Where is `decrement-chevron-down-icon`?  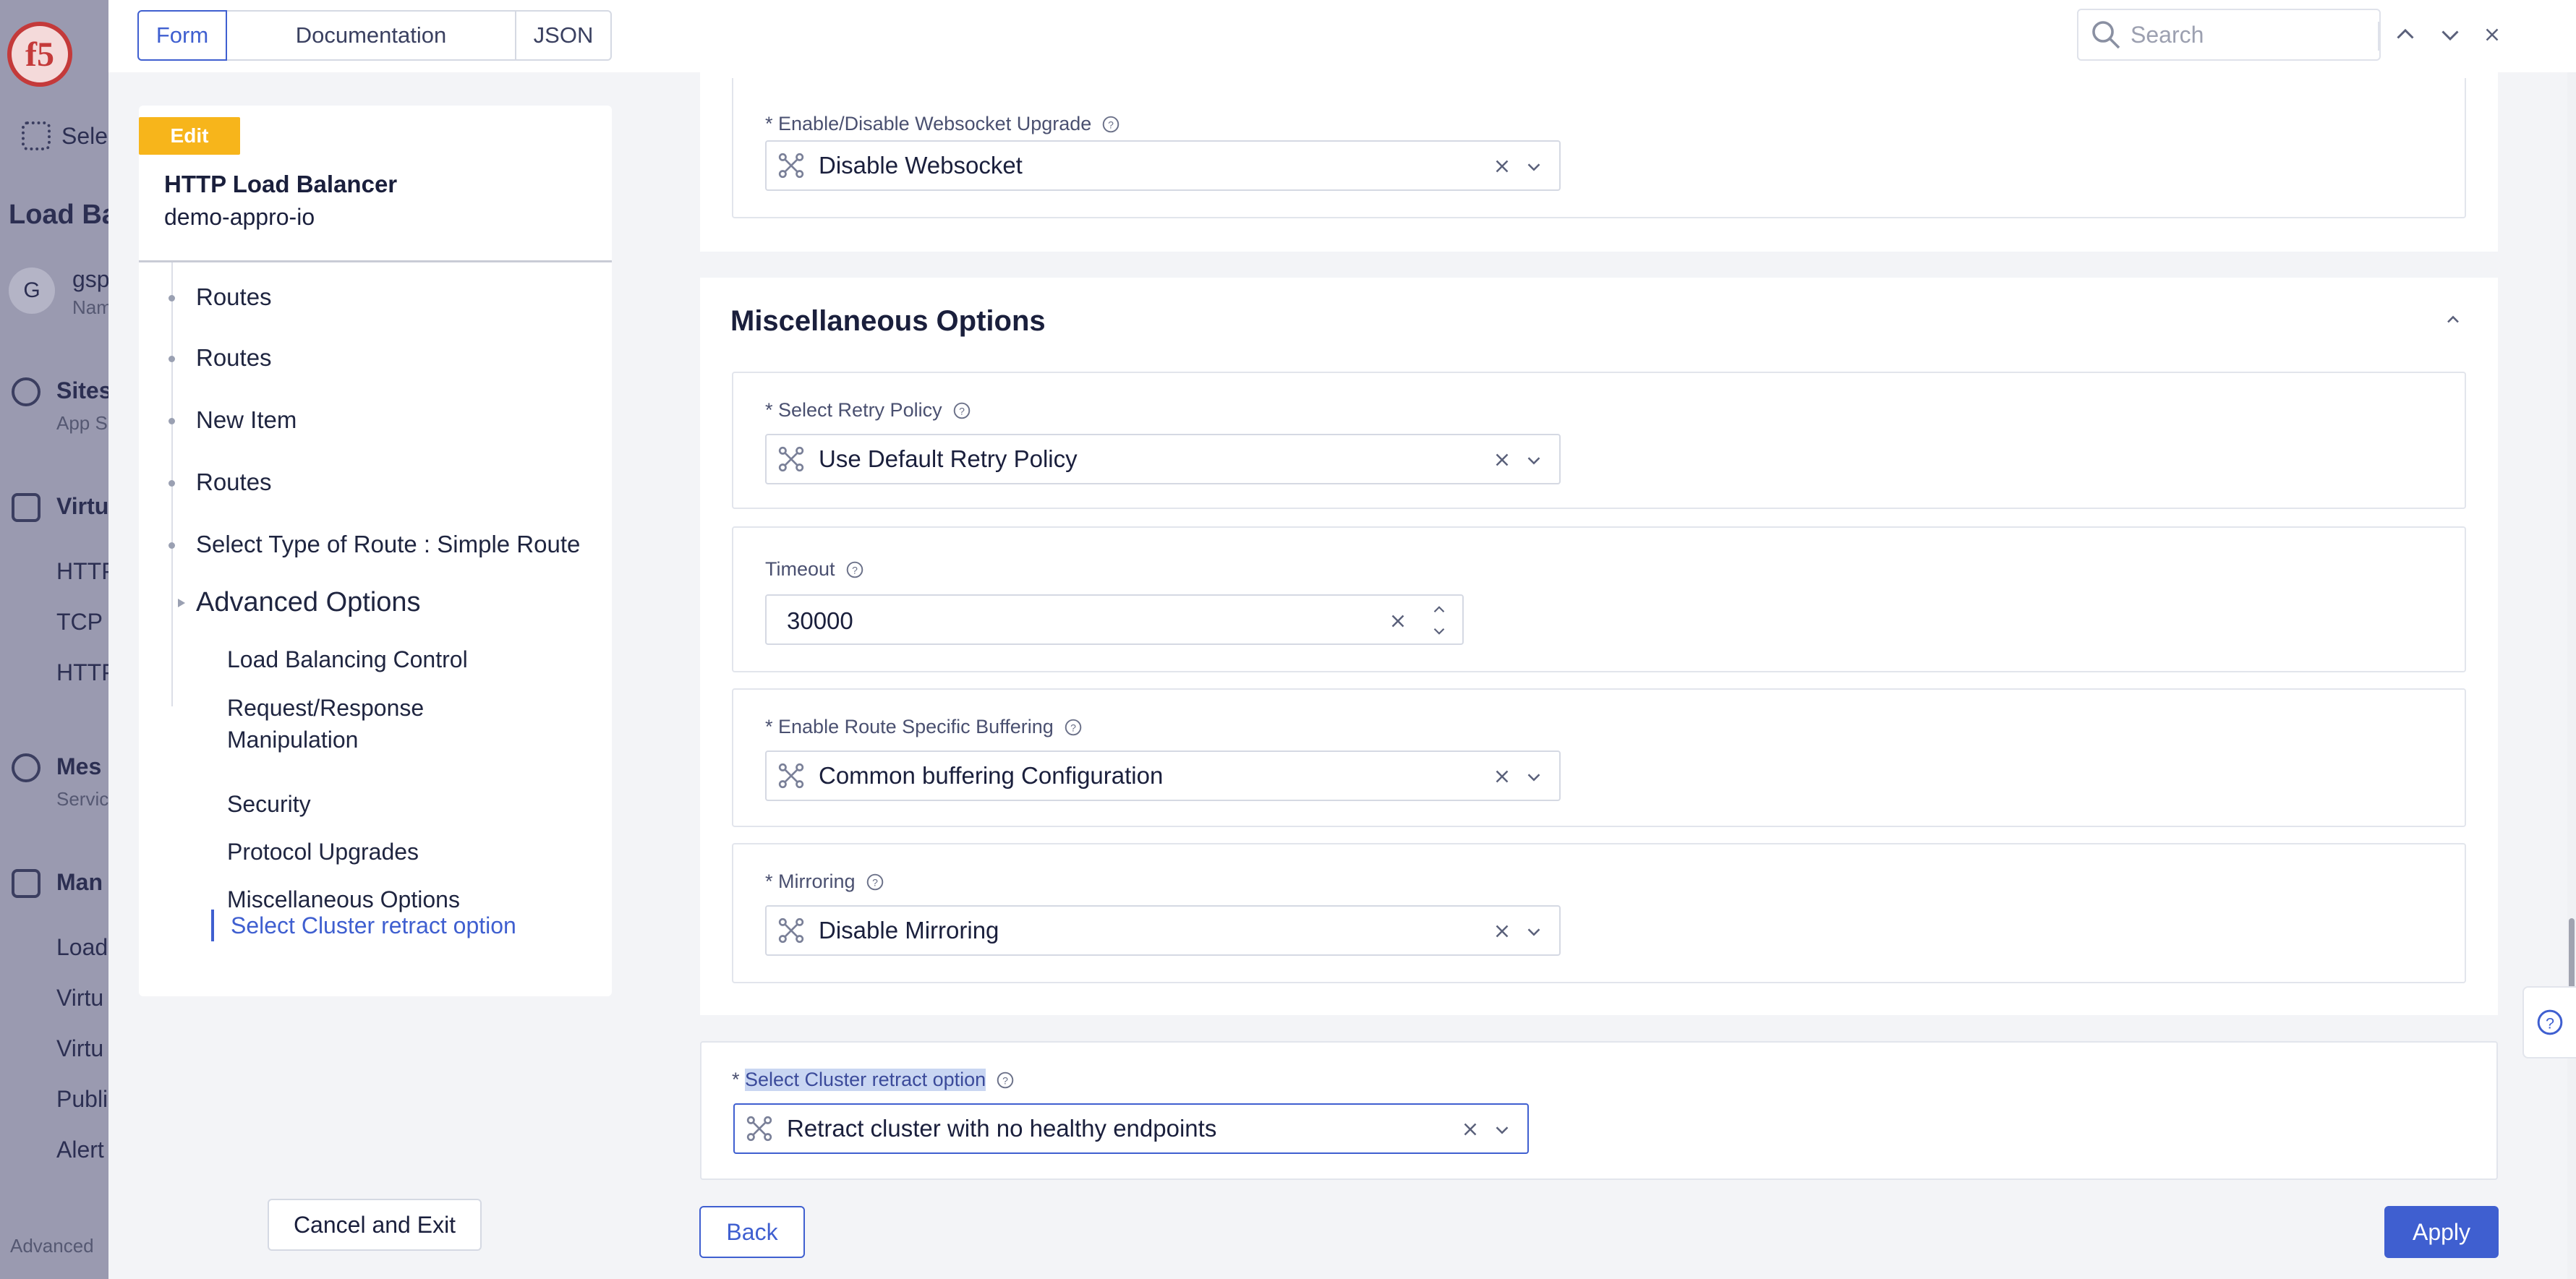 decrement-chevron-down-icon is located at coordinates (1439, 631).